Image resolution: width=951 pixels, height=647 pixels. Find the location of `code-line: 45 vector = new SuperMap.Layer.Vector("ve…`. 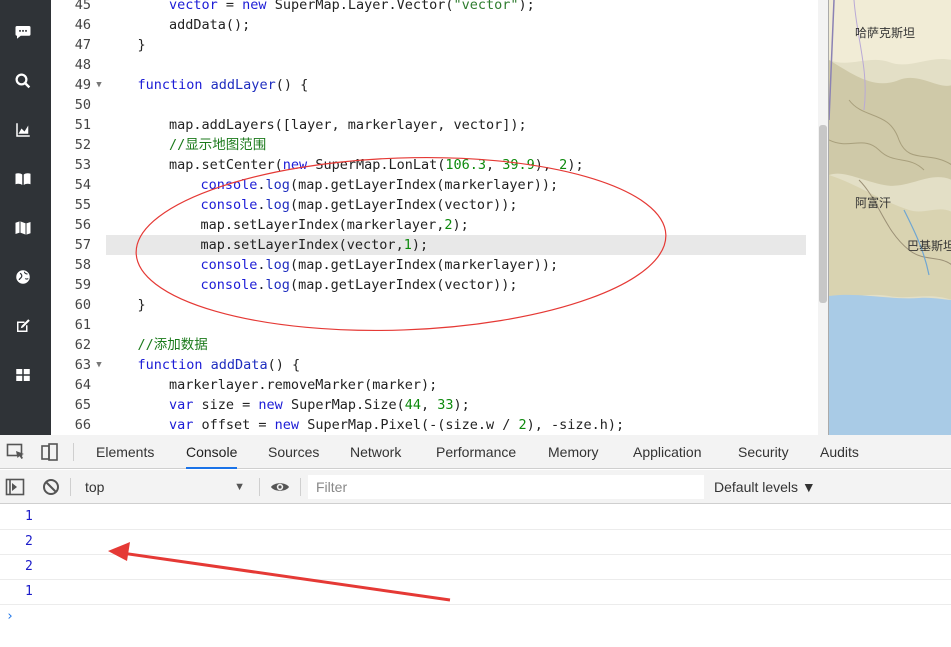

code-line: 45 vector = new SuperMap.Layer.Vector("ve… is located at coordinates (439, 7).